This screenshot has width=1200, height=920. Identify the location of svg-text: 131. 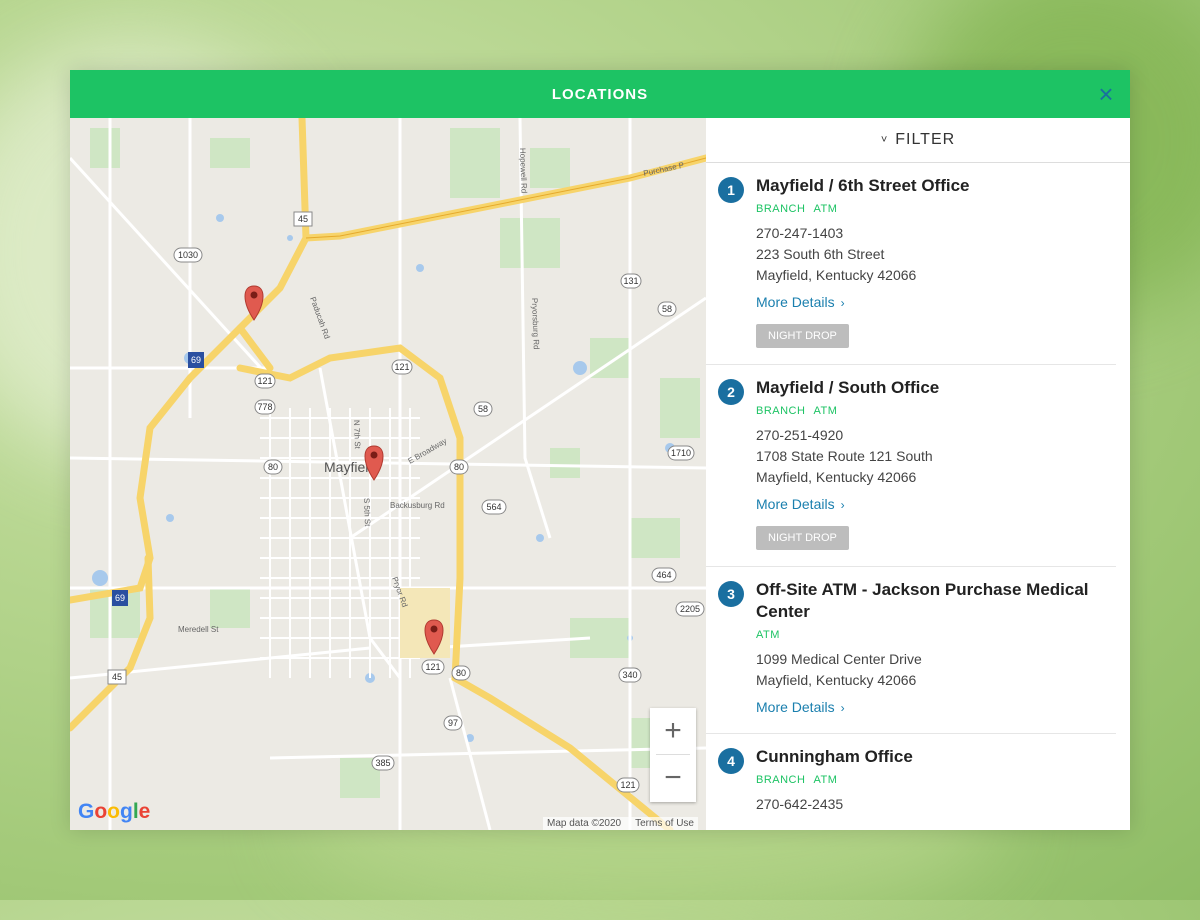
(630, 281).